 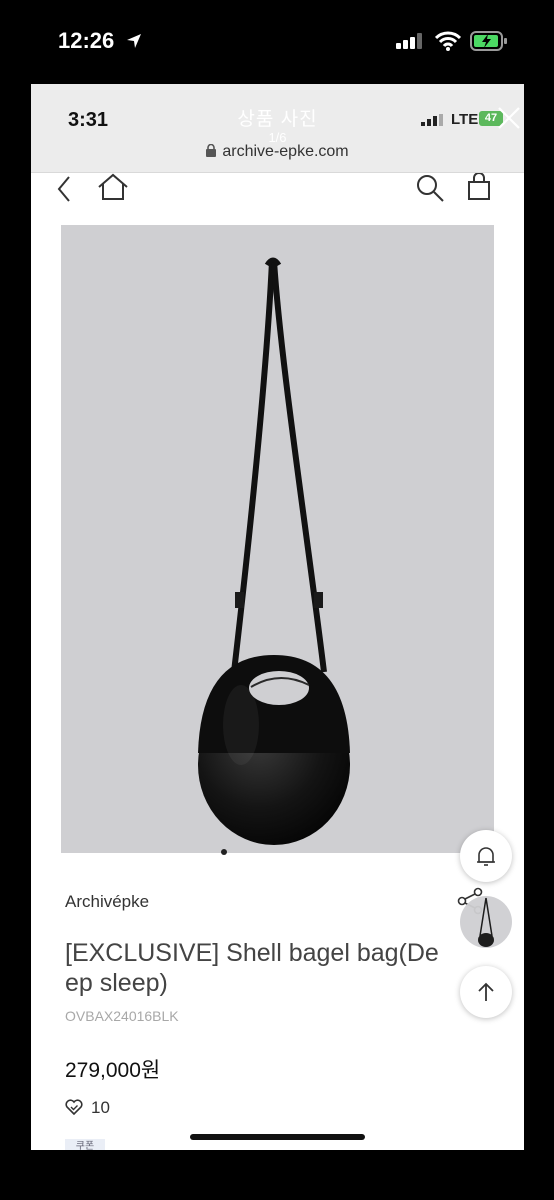 What do you see at coordinates (87, 1108) in the screenshot?
I see `like-count: 10` at bounding box center [87, 1108].